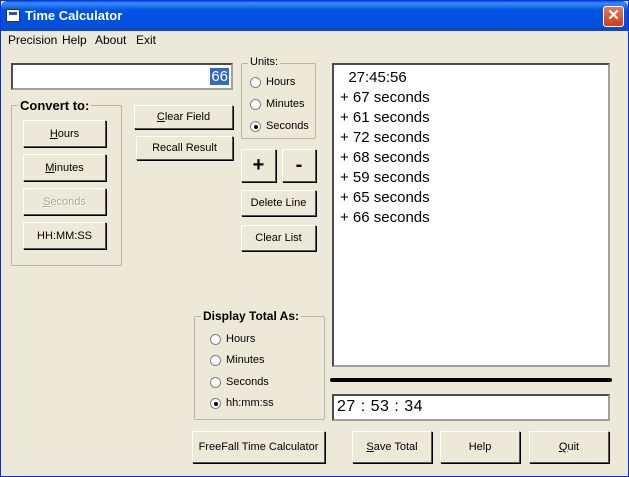  What do you see at coordinates (255, 126) in the screenshot?
I see `units-seconds-dot` at bounding box center [255, 126].